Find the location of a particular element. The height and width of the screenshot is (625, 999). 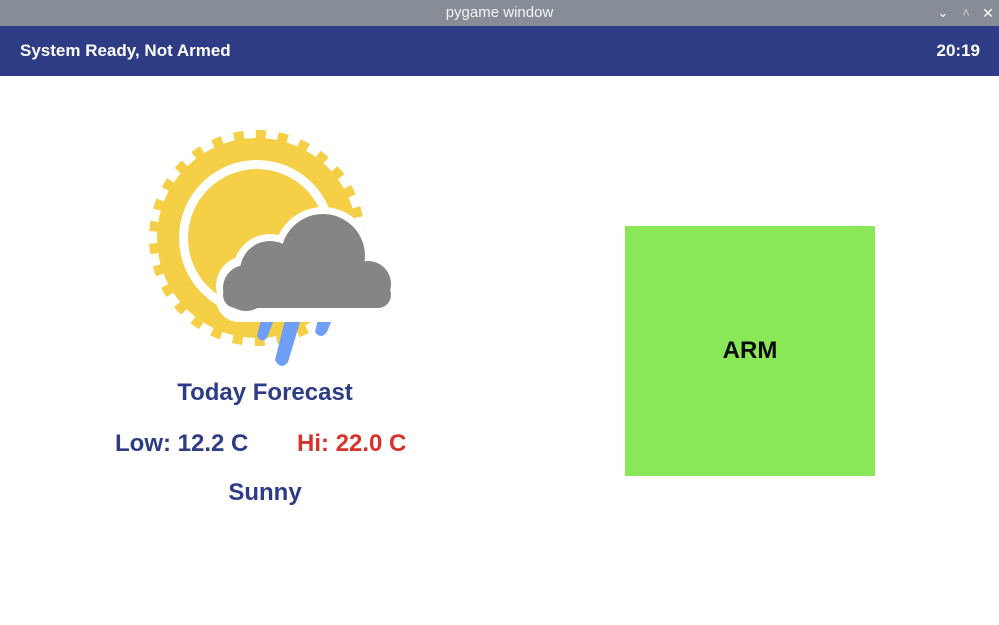

weather-condition: Sunny is located at coordinates (265, 492).